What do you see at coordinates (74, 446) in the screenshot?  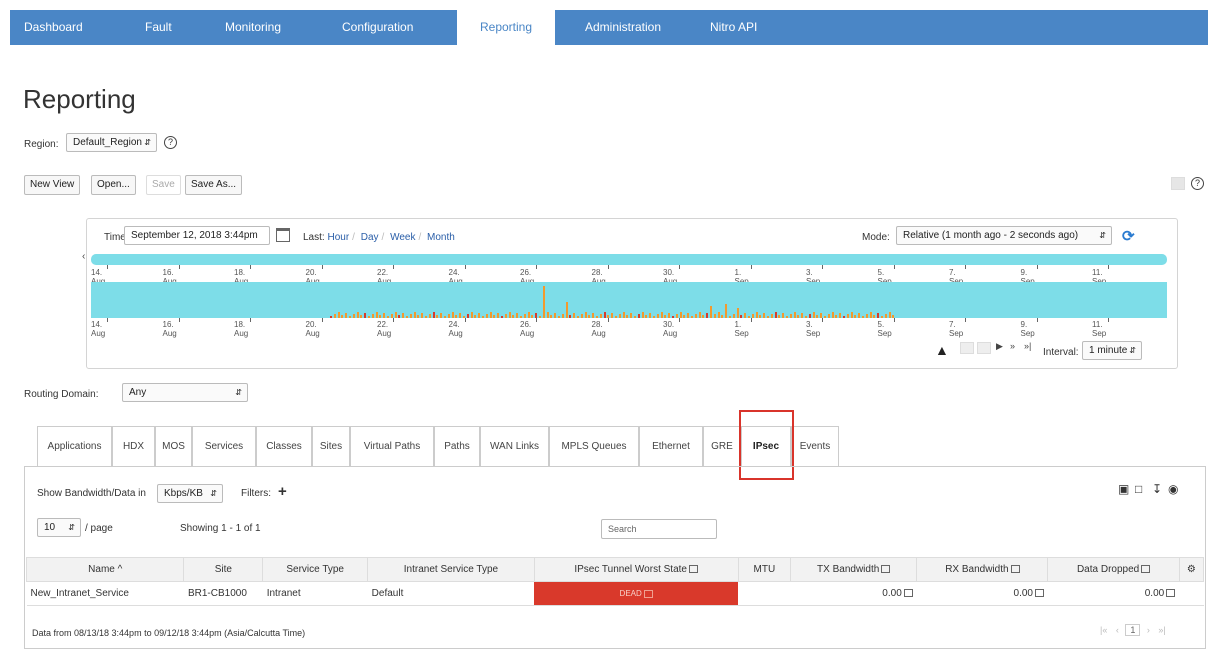 I see `tab-applications: Applications` at bounding box center [74, 446].